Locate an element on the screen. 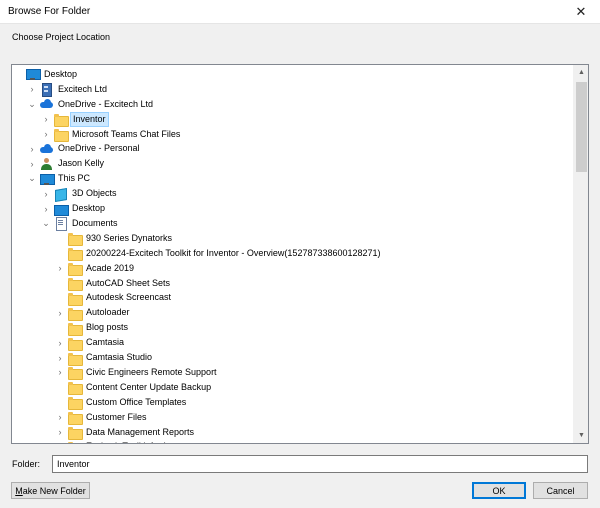 Image resolution: width=600 pixels, height=508 pixels. tree-item: ⌄ OneDrive - Excitech Ltd is located at coordinates (91, 104).